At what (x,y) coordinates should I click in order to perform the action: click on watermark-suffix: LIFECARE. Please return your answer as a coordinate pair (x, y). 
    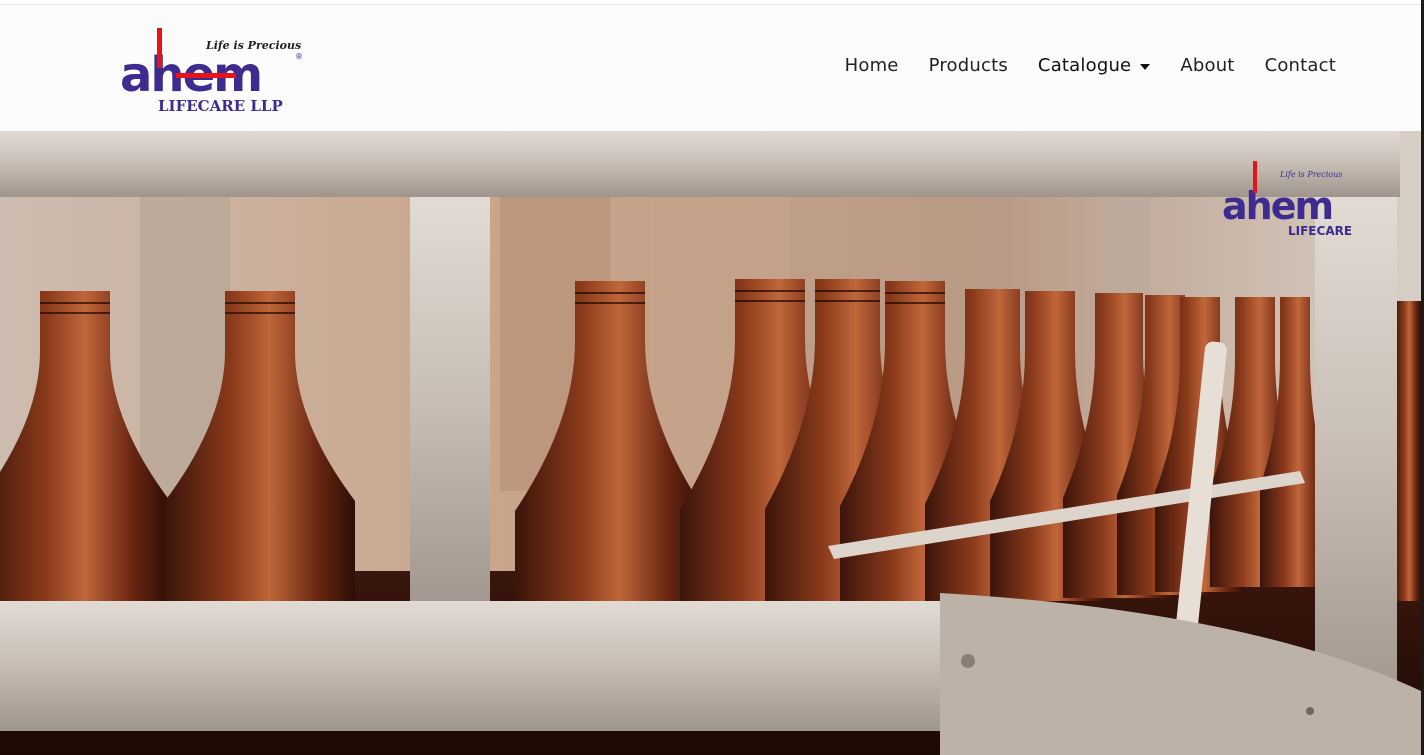
    Looking at the image, I should click on (1320, 231).